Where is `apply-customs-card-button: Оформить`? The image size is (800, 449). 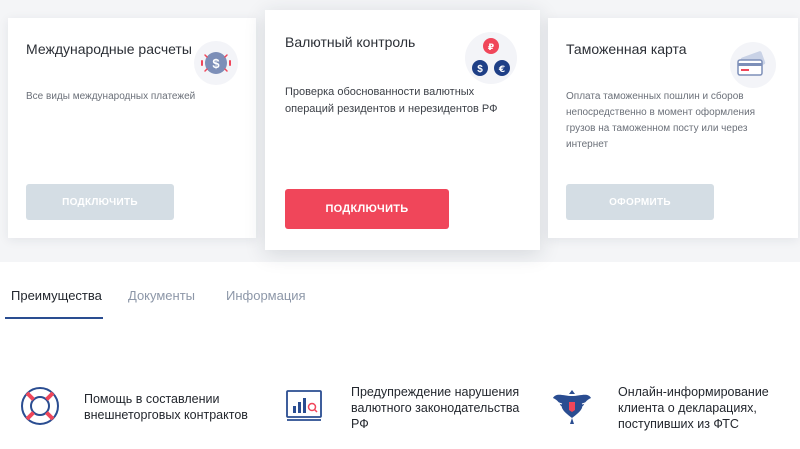
apply-customs-card-button: Оформить is located at coordinates (640, 202).